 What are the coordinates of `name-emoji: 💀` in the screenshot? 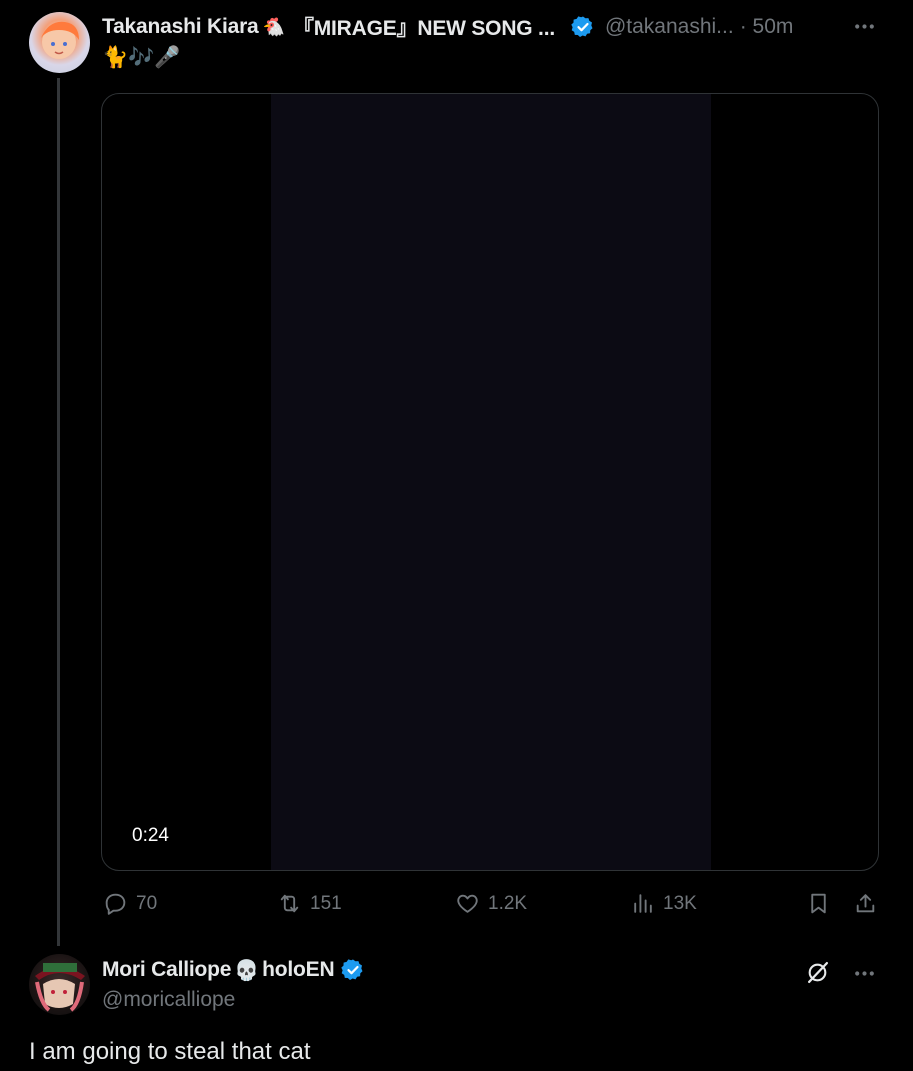 It's located at (247, 970).